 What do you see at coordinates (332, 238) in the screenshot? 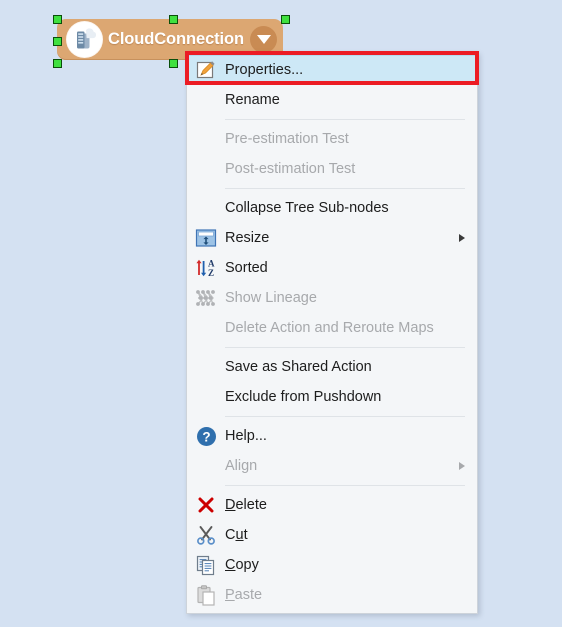
I see `menu-item-resize: Resize` at bounding box center [332, 238].